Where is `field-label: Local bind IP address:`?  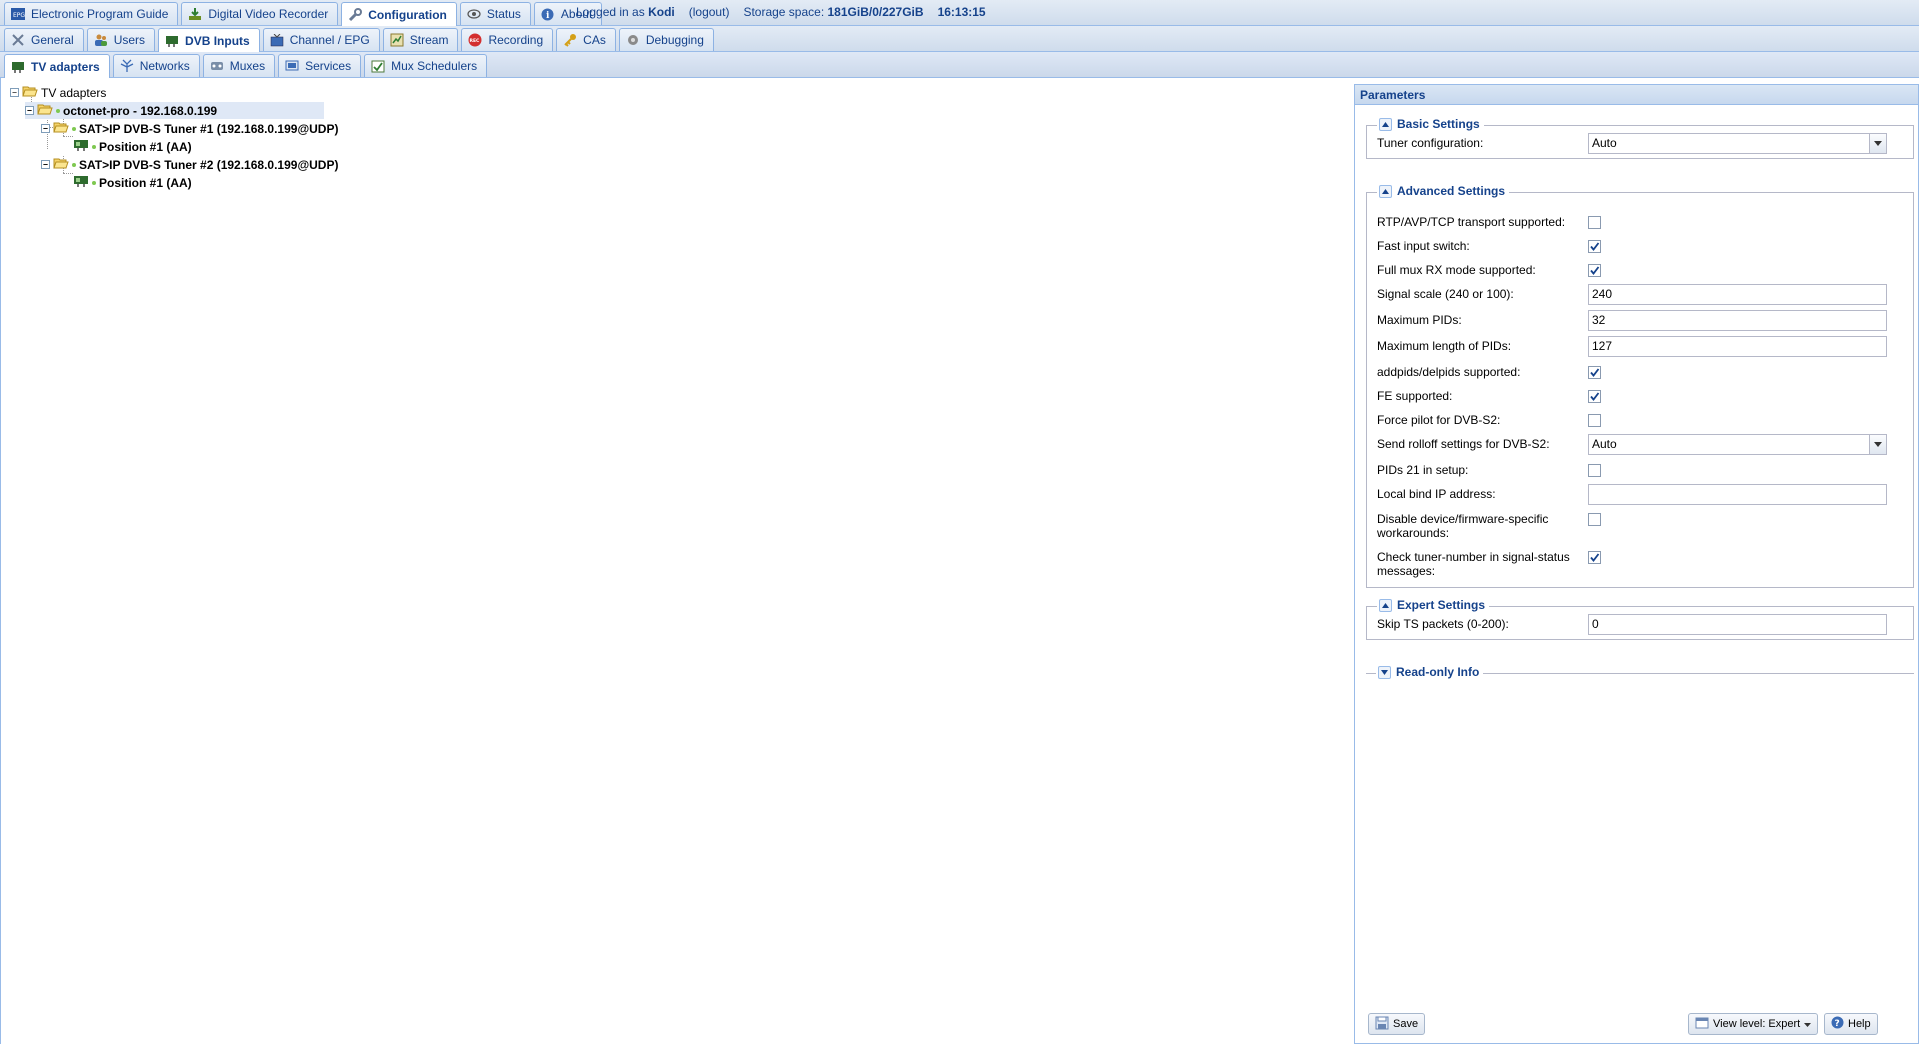
field-label: Local bind IP address: is located at coordinates (1436, 494).